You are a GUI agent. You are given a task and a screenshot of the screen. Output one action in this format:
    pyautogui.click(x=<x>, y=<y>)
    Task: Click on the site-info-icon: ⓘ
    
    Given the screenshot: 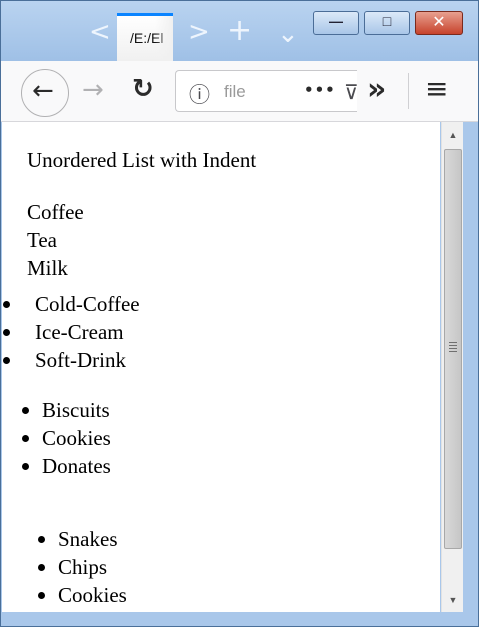 What is the action you would take?
    pyautogui.click(x=199, y=94)
    